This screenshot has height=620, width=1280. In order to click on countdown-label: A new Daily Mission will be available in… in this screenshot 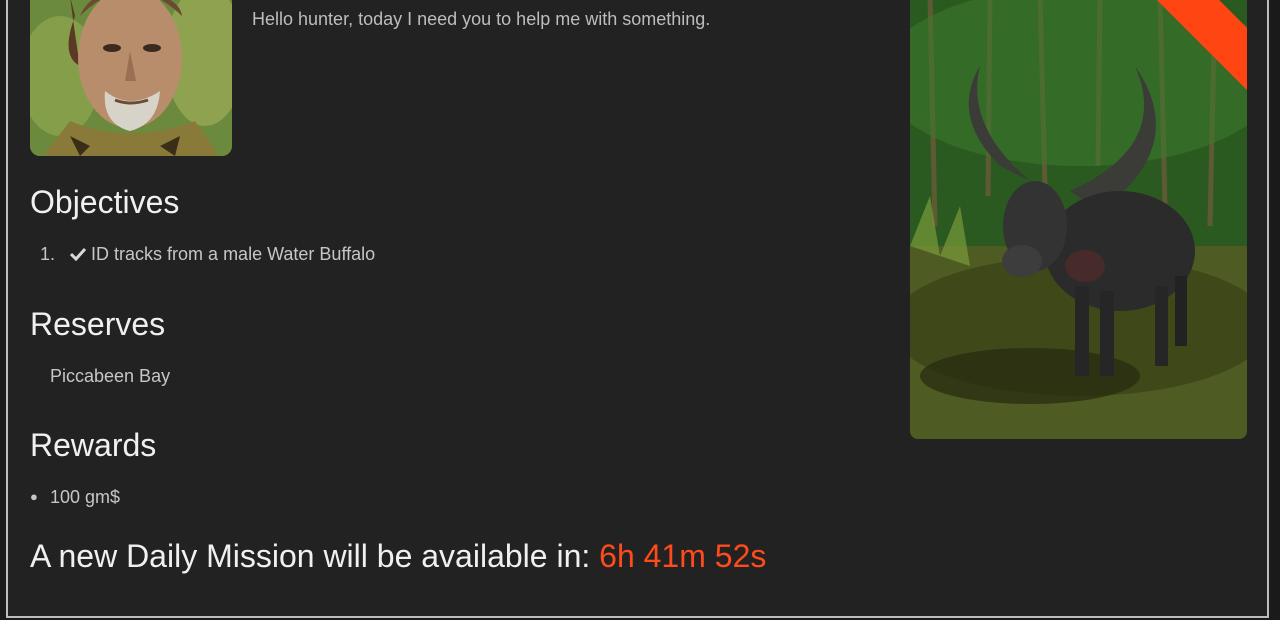, I will do `click(310, 556)`.